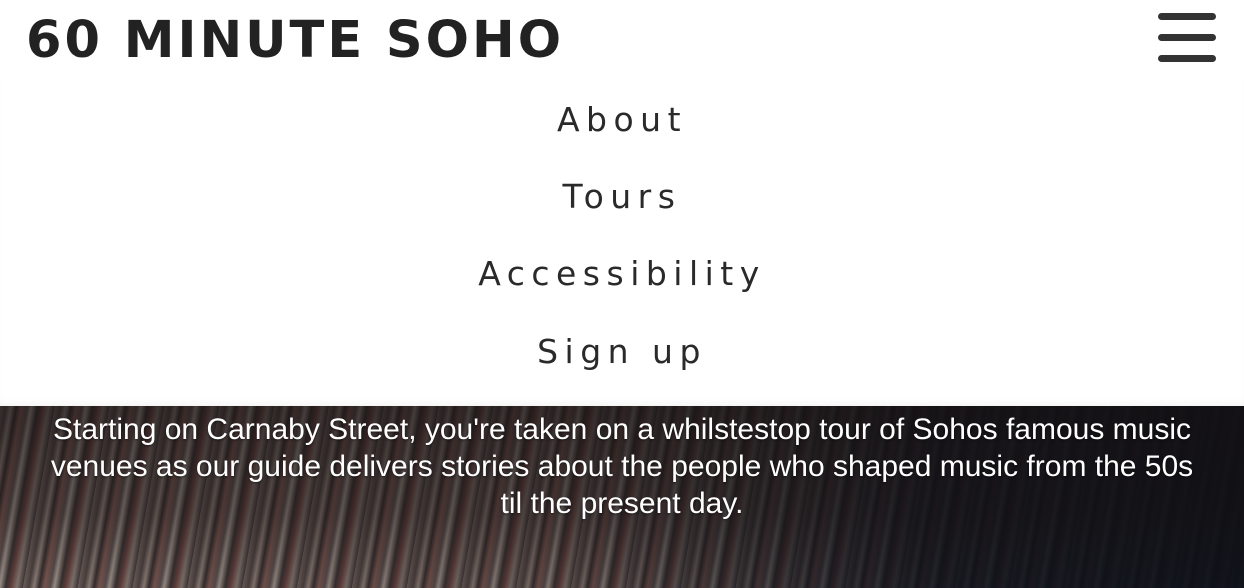 This screenshot has height=588, width=1244. What do you see at coordinates (622, 39) in the screenshot?
I see `site-header: 60 MINUTE SOHO` at bounding box center [622, 39].